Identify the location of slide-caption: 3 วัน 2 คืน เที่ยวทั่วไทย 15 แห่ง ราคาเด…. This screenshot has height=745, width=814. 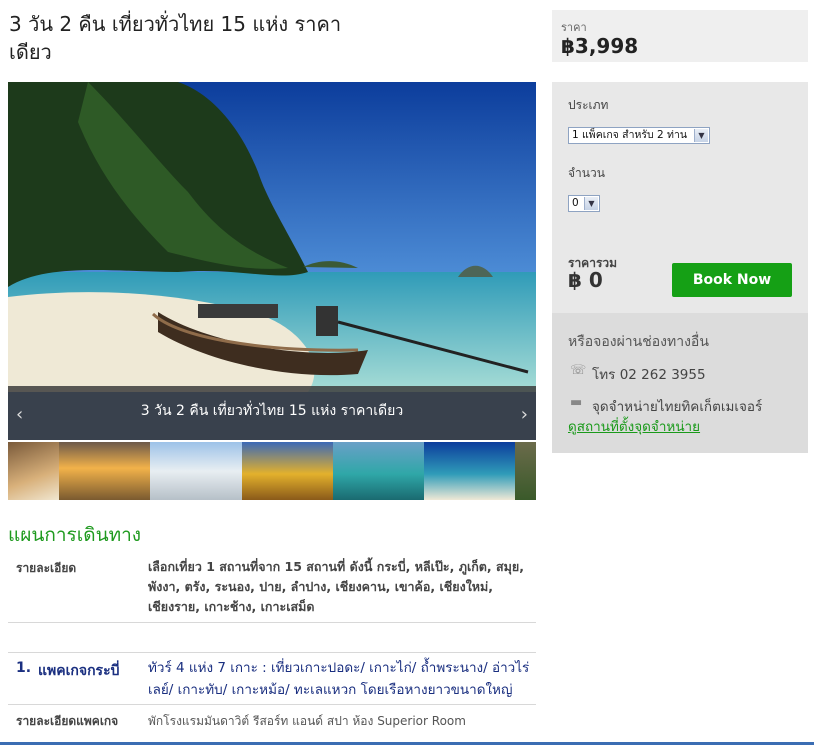
(272, 411).